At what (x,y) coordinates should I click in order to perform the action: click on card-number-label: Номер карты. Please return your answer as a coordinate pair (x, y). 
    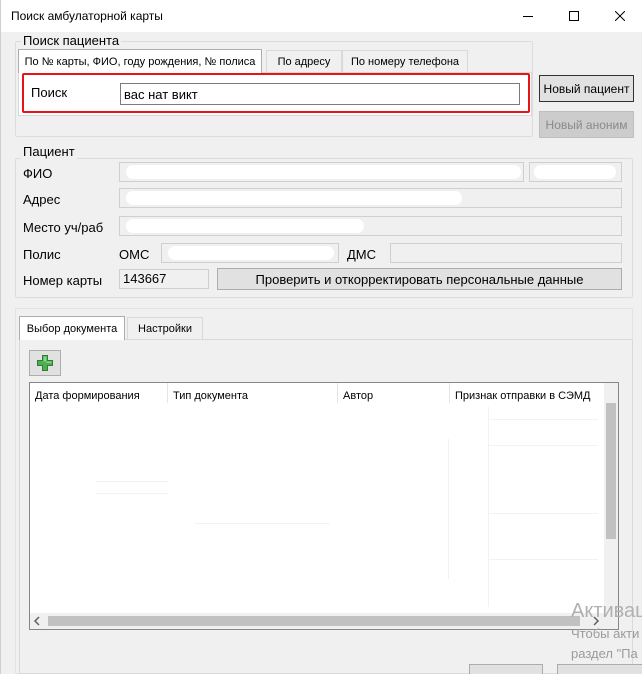
    Looking at the image, I should click on (63, 280).